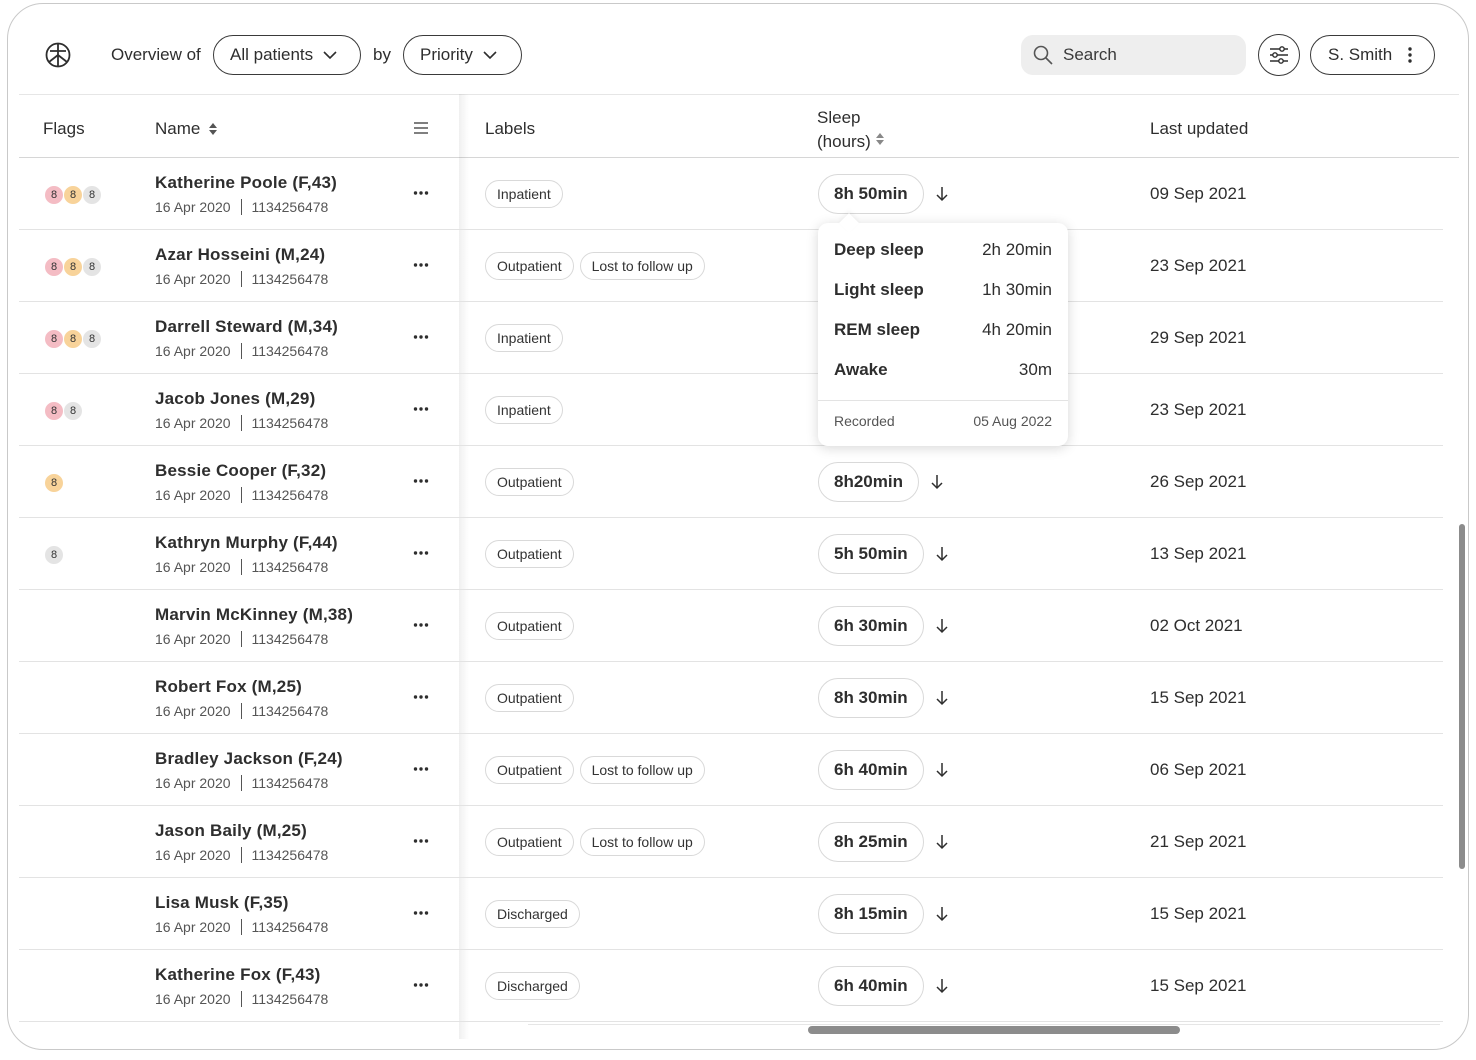  Describe the element at coordinates (1198, 481) in the screenshot. I see `last-updated-date: 26 Sep 2021` at that location.